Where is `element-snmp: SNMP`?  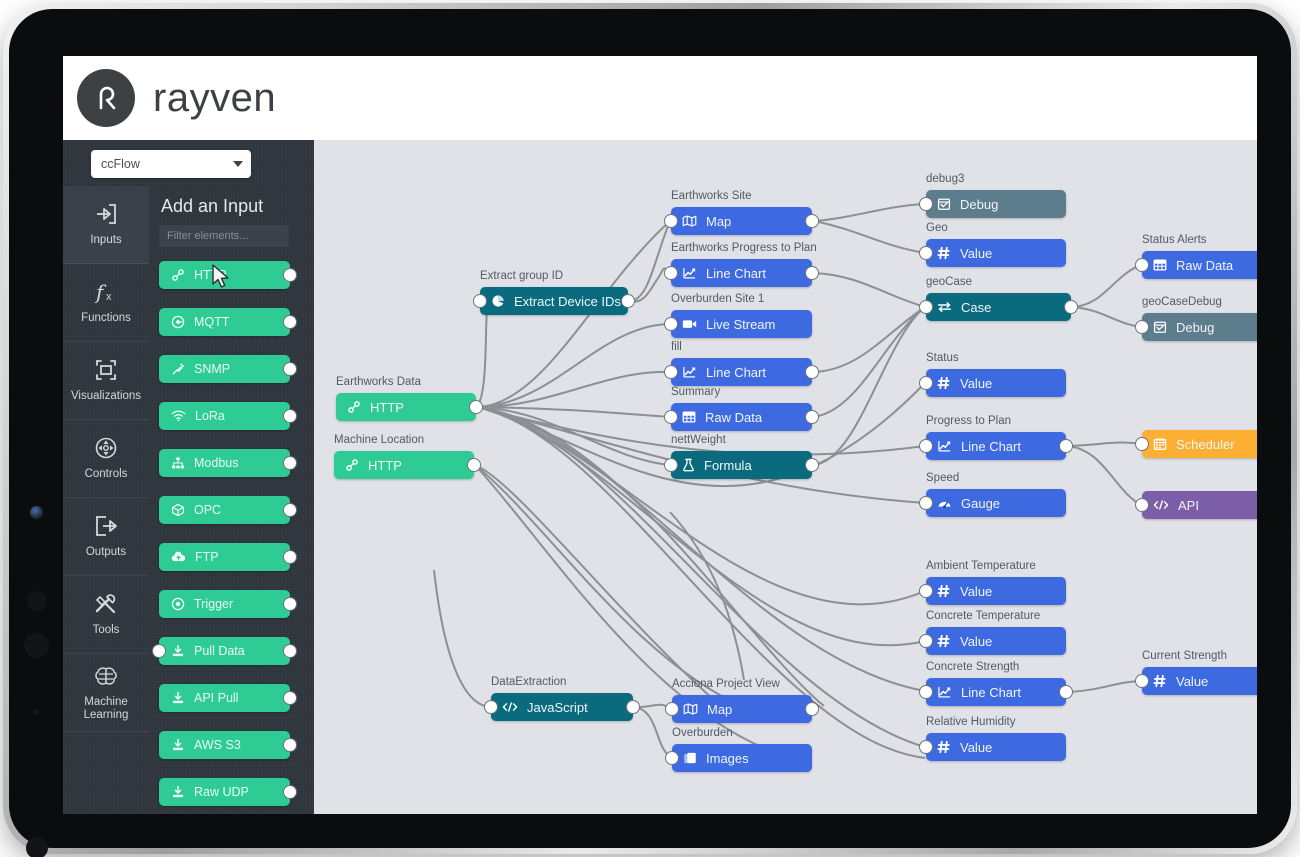 element-snmp: SNMP is located at coordinates (228, 369).